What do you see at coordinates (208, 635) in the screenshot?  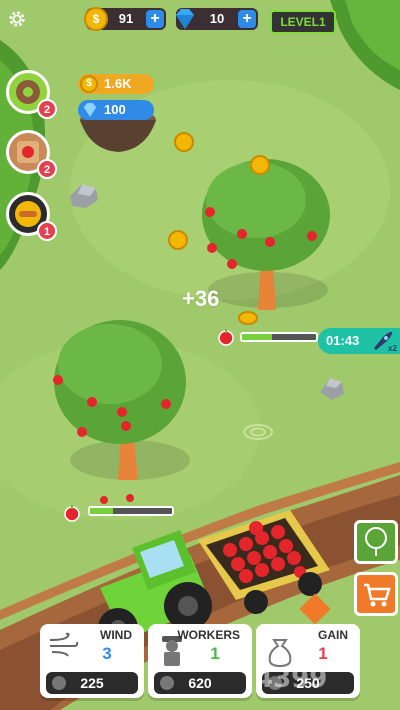 I see `upgrade-title: WORKERS` at bounding box center [208, 635].